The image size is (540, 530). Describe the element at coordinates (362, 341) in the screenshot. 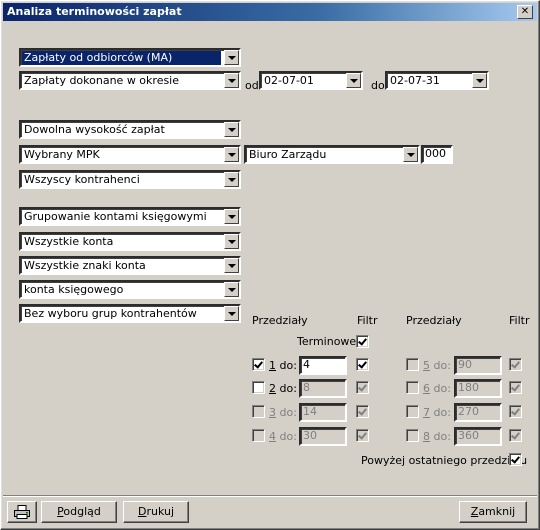

I see `terminowe-filter-checkbox` at that location.